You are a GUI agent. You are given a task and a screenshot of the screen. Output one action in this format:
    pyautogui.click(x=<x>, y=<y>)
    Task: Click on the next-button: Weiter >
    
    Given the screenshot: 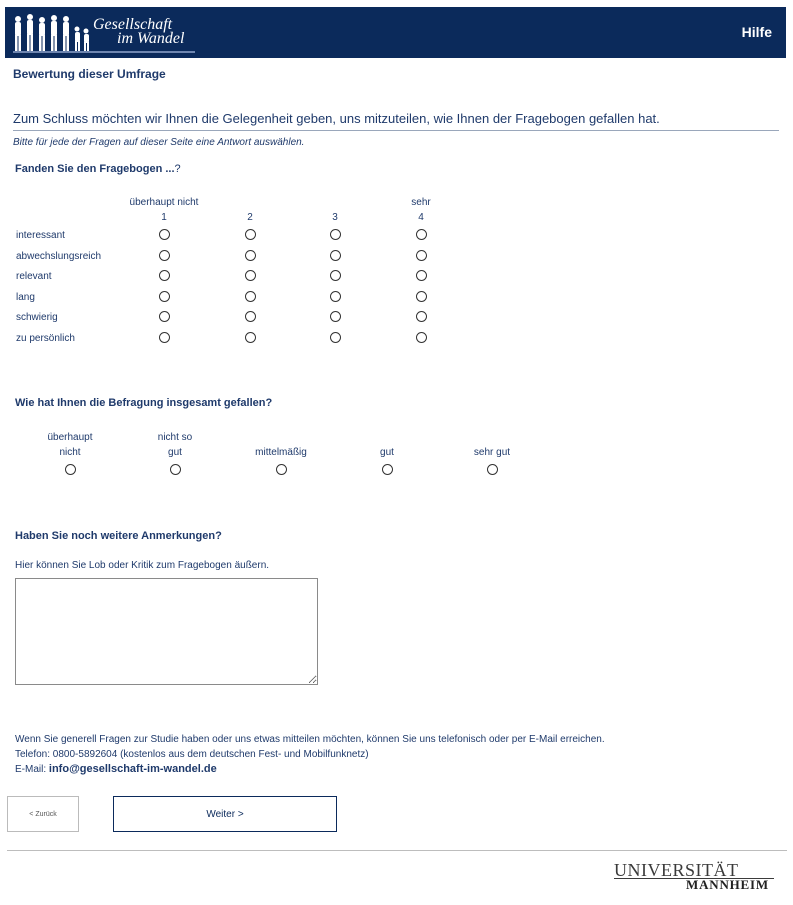 What is the action you would take?
    pyautogui.click(x=225, y=814)
    